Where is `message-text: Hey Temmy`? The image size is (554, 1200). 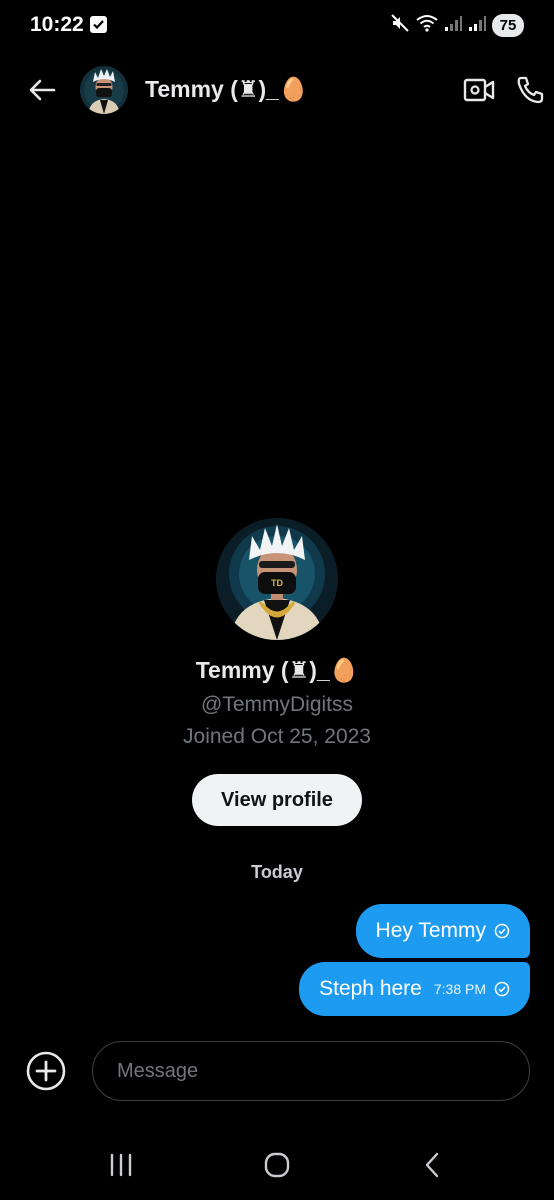 message-text: Hey Temmy is located at coordinates (430, 930).